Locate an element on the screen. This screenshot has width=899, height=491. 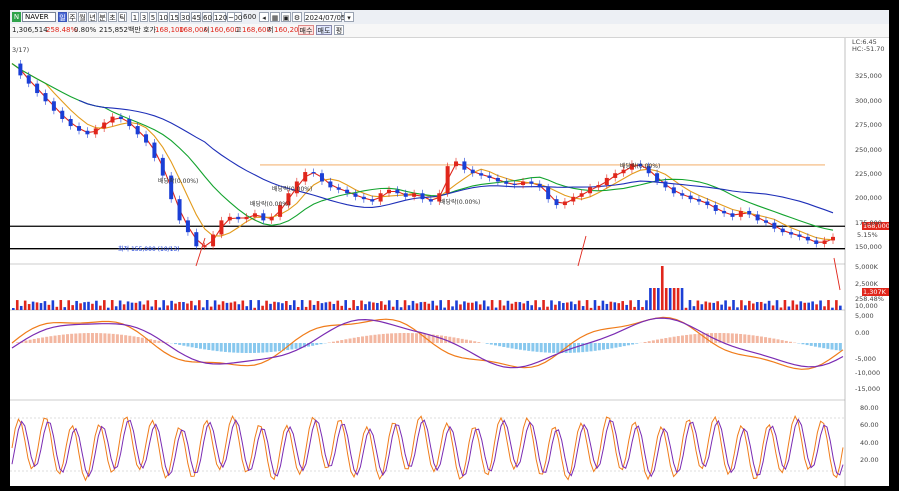
avg-button: 평 is located at coordinates (339, 30).